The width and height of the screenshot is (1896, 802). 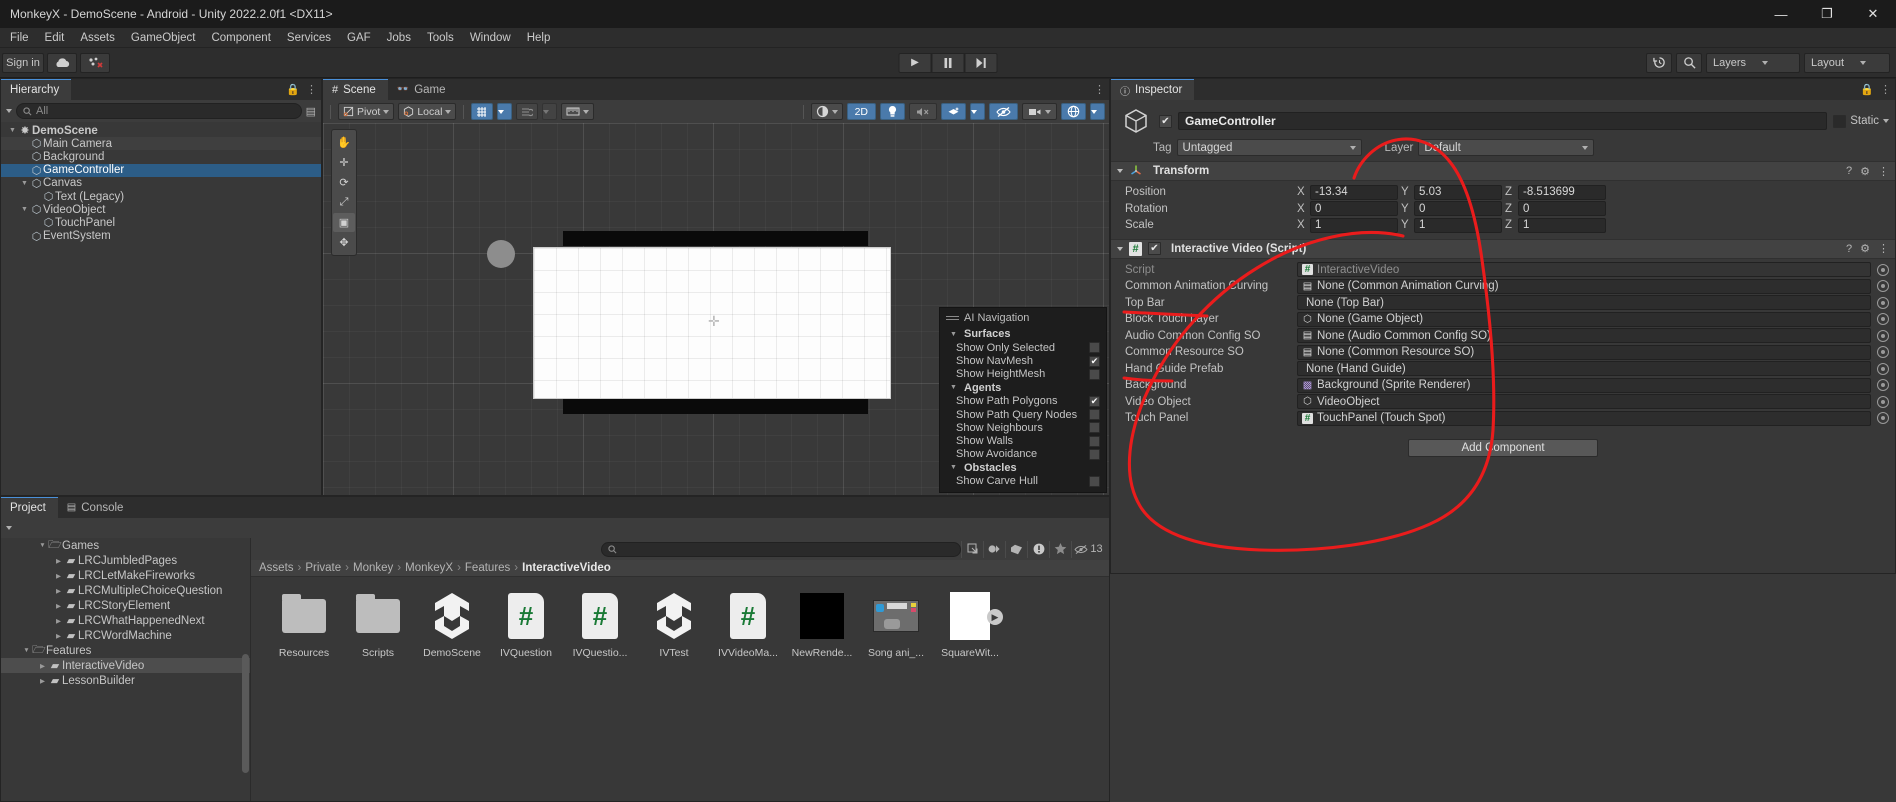 I want to click on hierarchy-options-icon: ▤, so click(x=311, y=111).